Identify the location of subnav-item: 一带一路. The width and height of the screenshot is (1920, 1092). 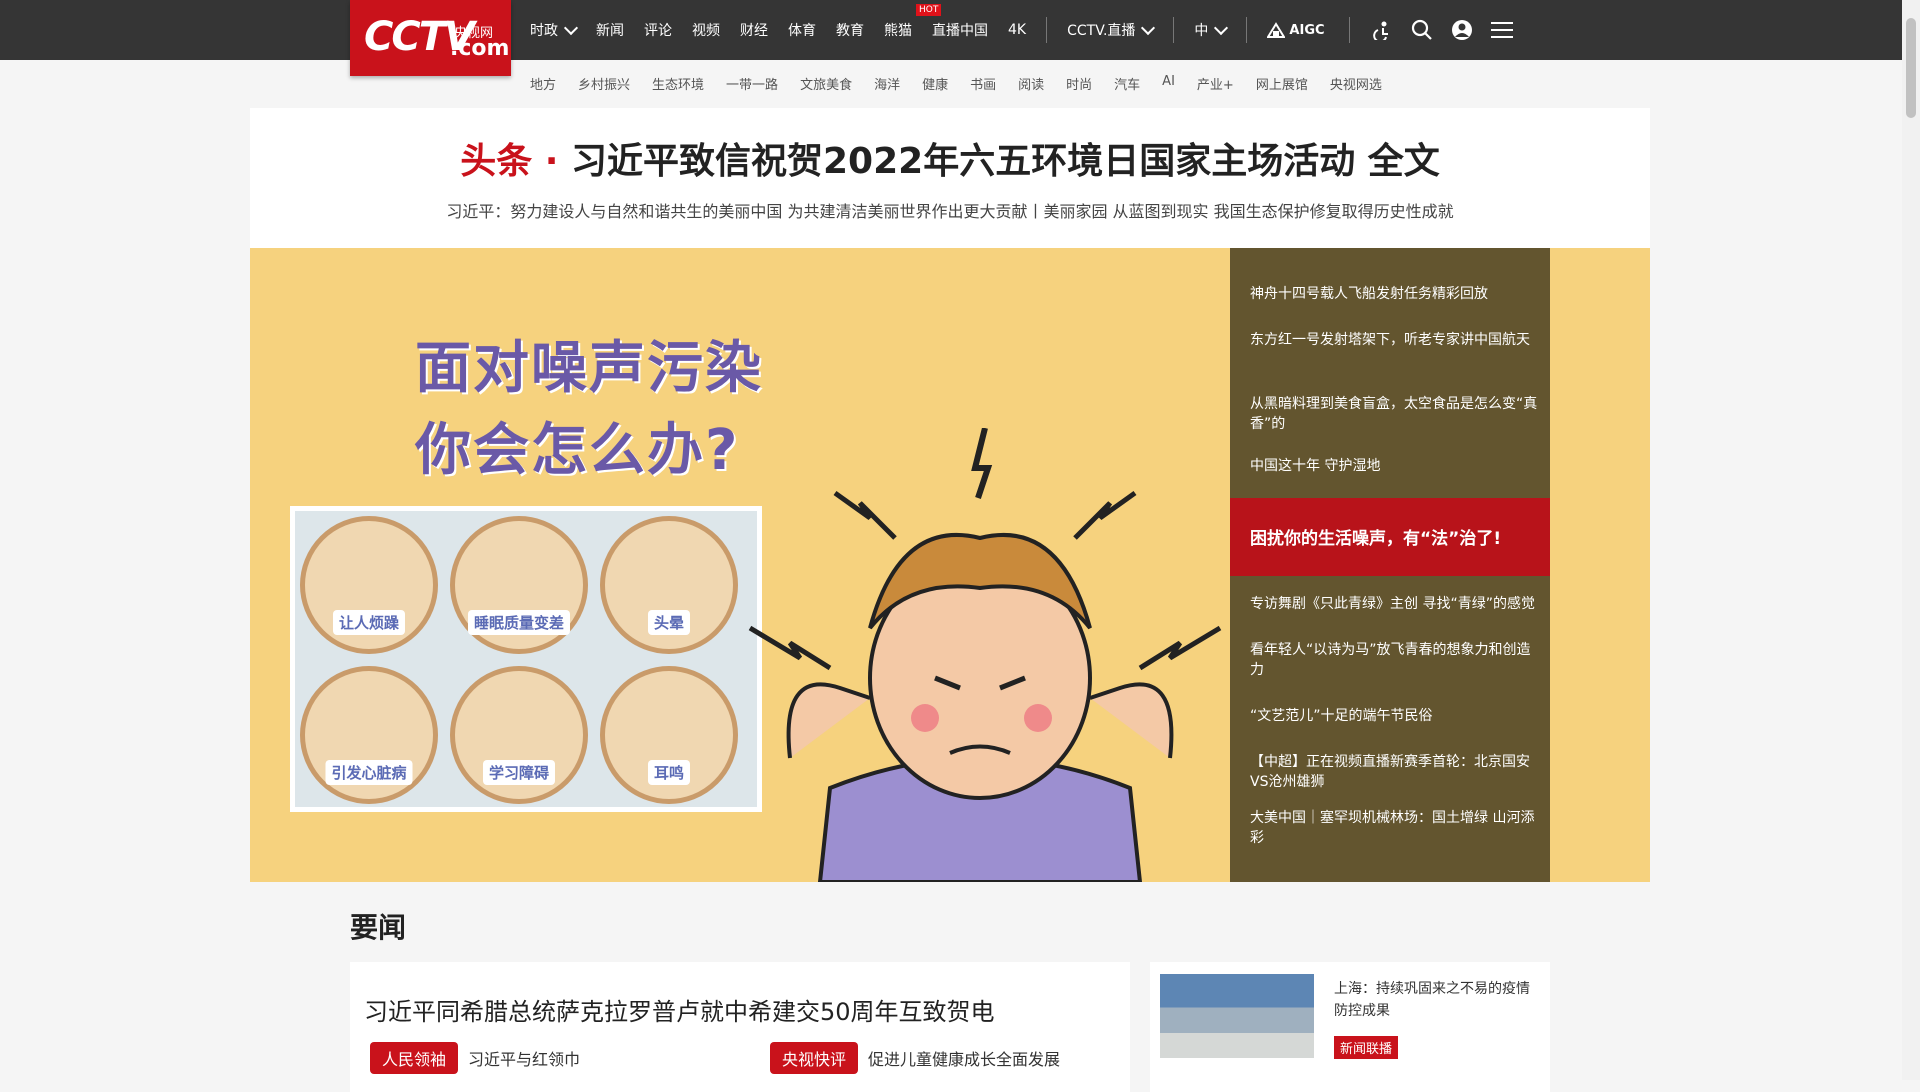
(752, 83).